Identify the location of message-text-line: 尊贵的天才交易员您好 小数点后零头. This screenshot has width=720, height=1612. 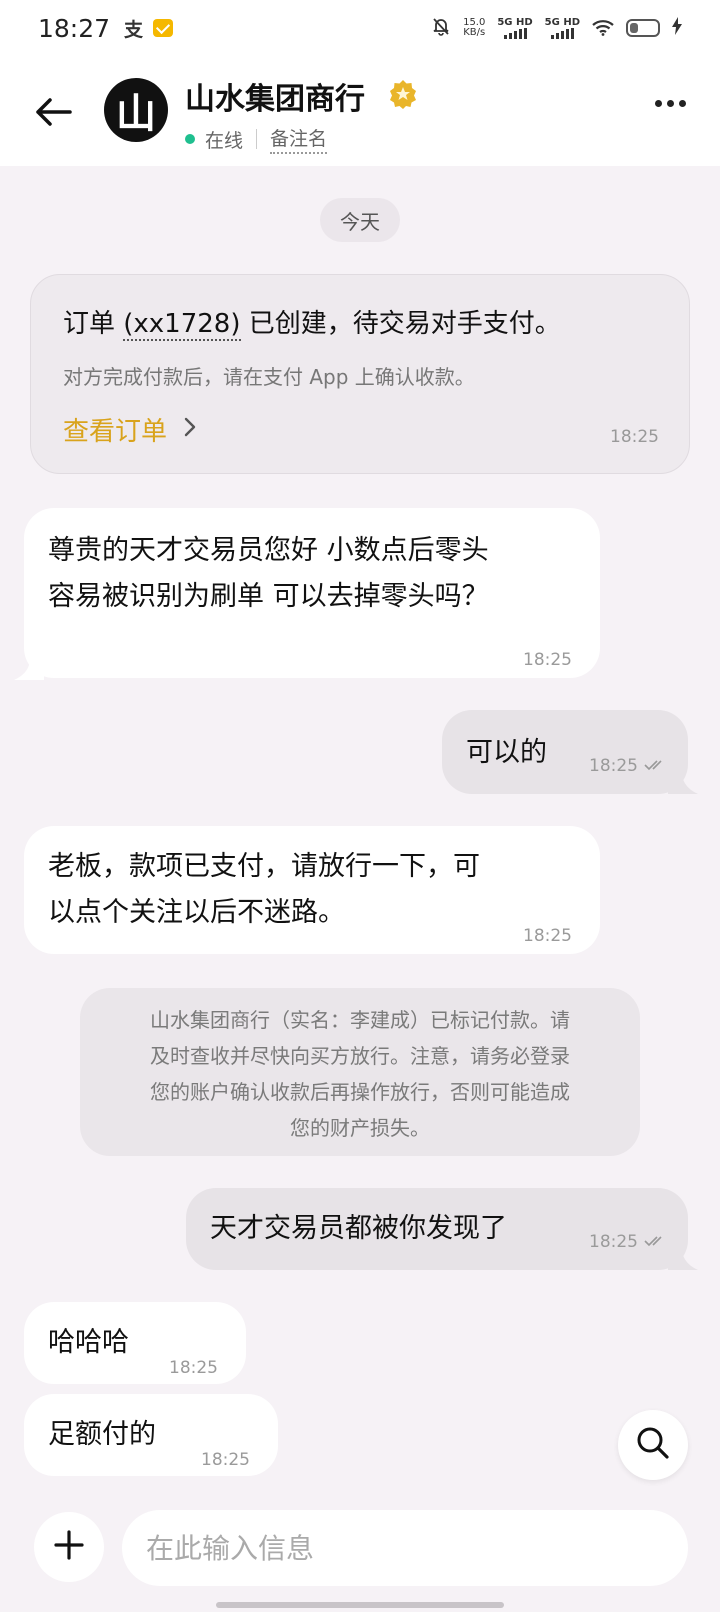
(268, 550).